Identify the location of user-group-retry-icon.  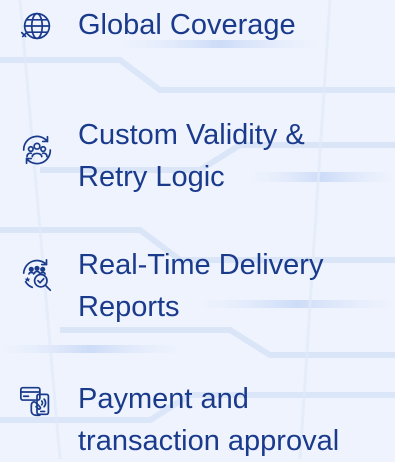
(37, 150).